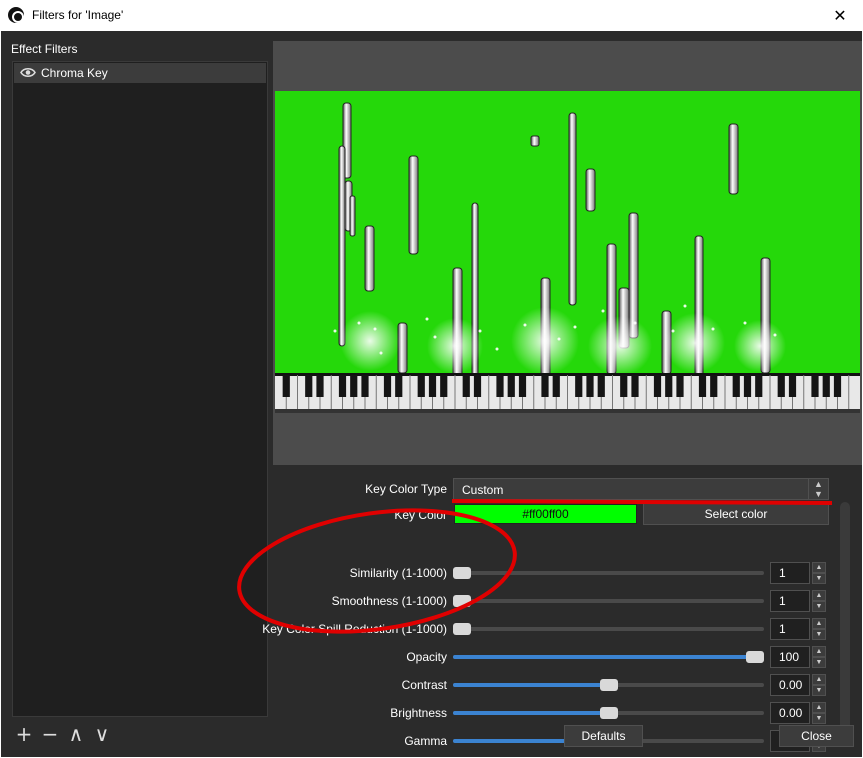 This screenshot has height=758, width=863. I want to click on smoothness-label: Smoothness (1-1000), so click(389, 601).